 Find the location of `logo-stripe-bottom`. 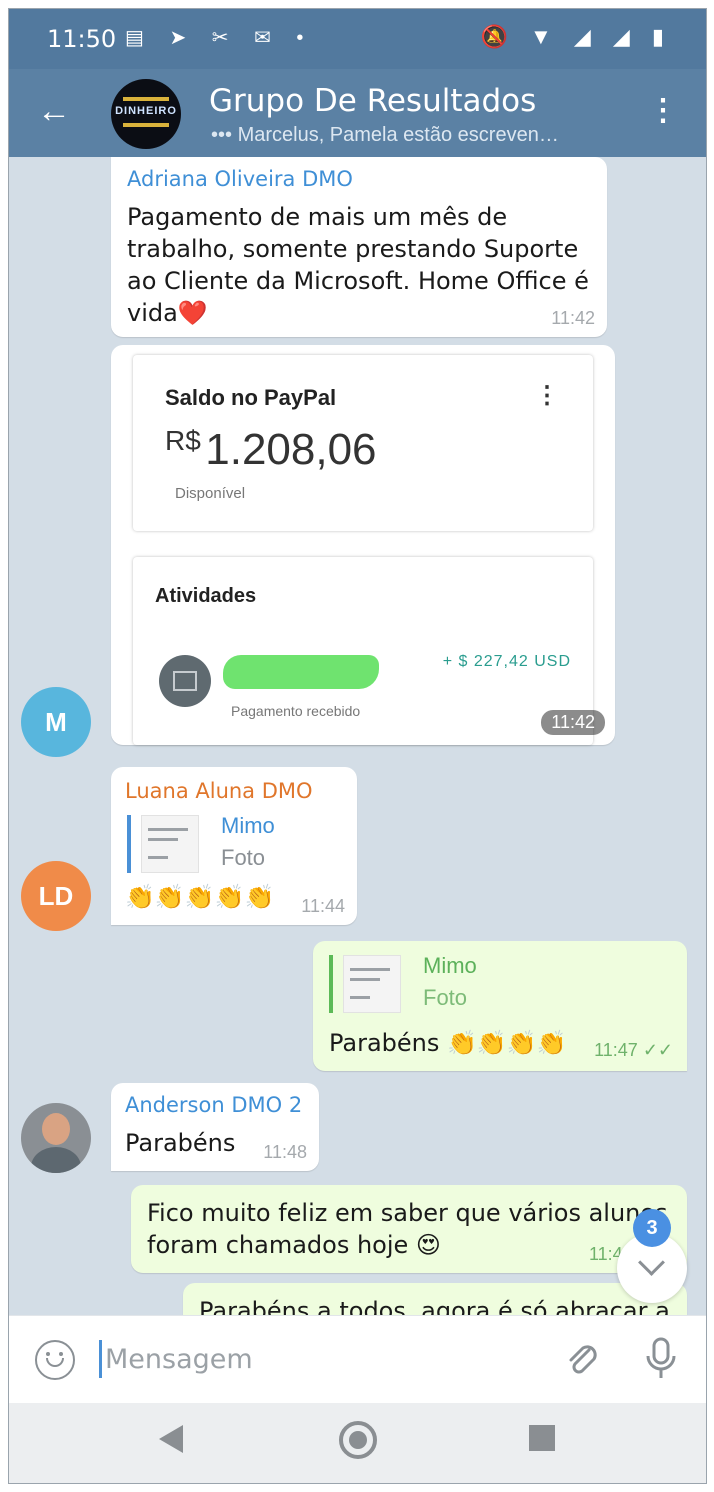

logo-stripe-bottom is located at coordinates (146, 125).